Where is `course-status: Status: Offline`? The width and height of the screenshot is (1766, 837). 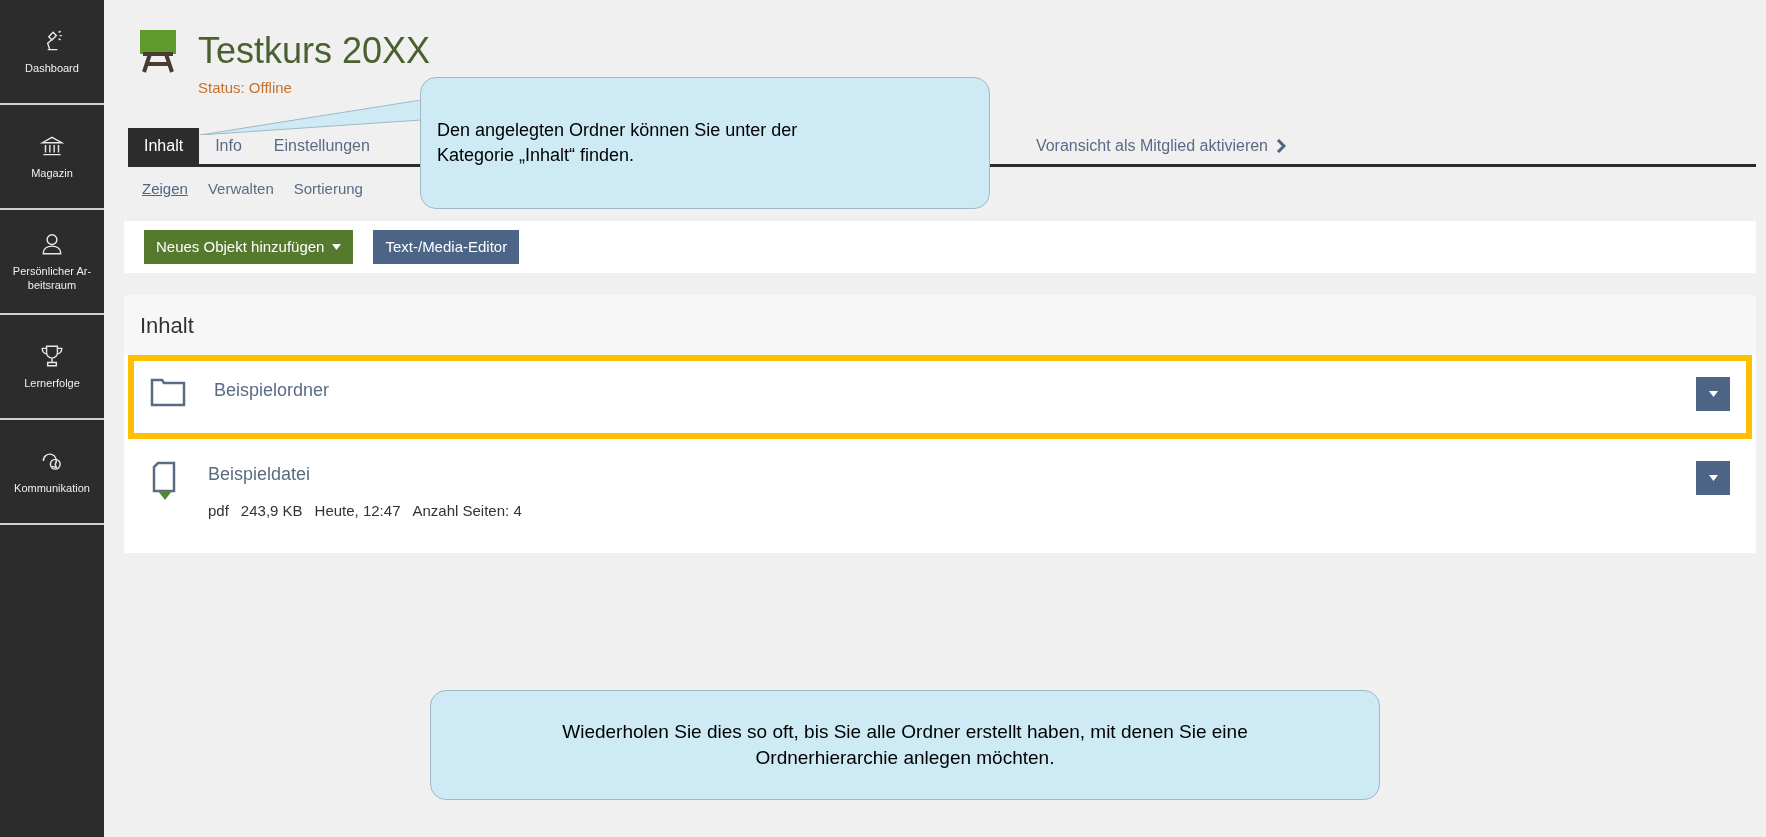 course-status: Status: Offline is located at coordinates (245, 88).